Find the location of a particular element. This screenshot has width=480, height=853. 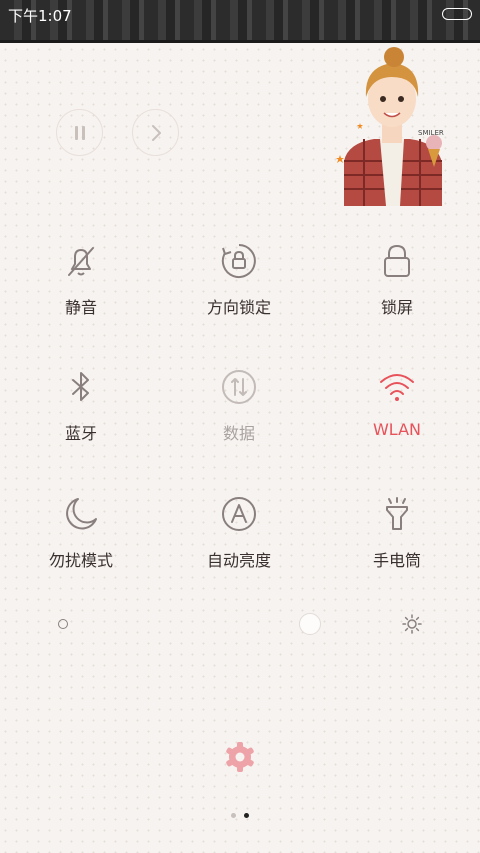

pause-button is located at coordinates (79, 132).